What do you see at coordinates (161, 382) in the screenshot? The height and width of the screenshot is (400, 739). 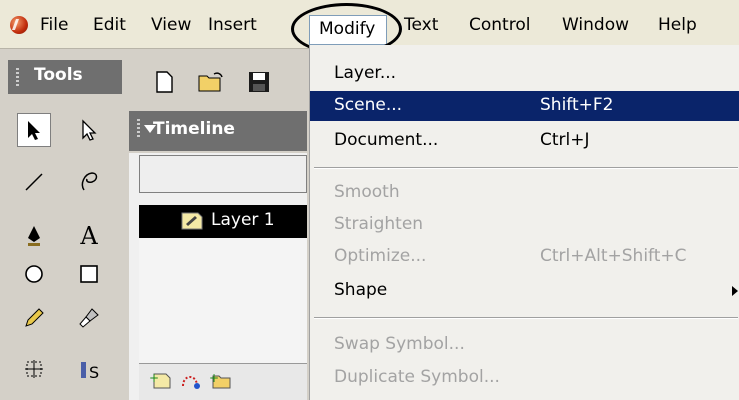 I see `insert-layer-icon: +` at bounding box center [161, 382].